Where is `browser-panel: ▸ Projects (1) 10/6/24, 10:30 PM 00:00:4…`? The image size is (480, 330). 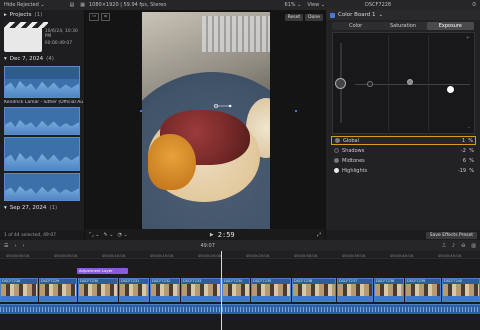 browser-panel: ▸ Projects (1) 10/6/24, 10:30 PM 00:00:4… is located at coordinates (42, 125).